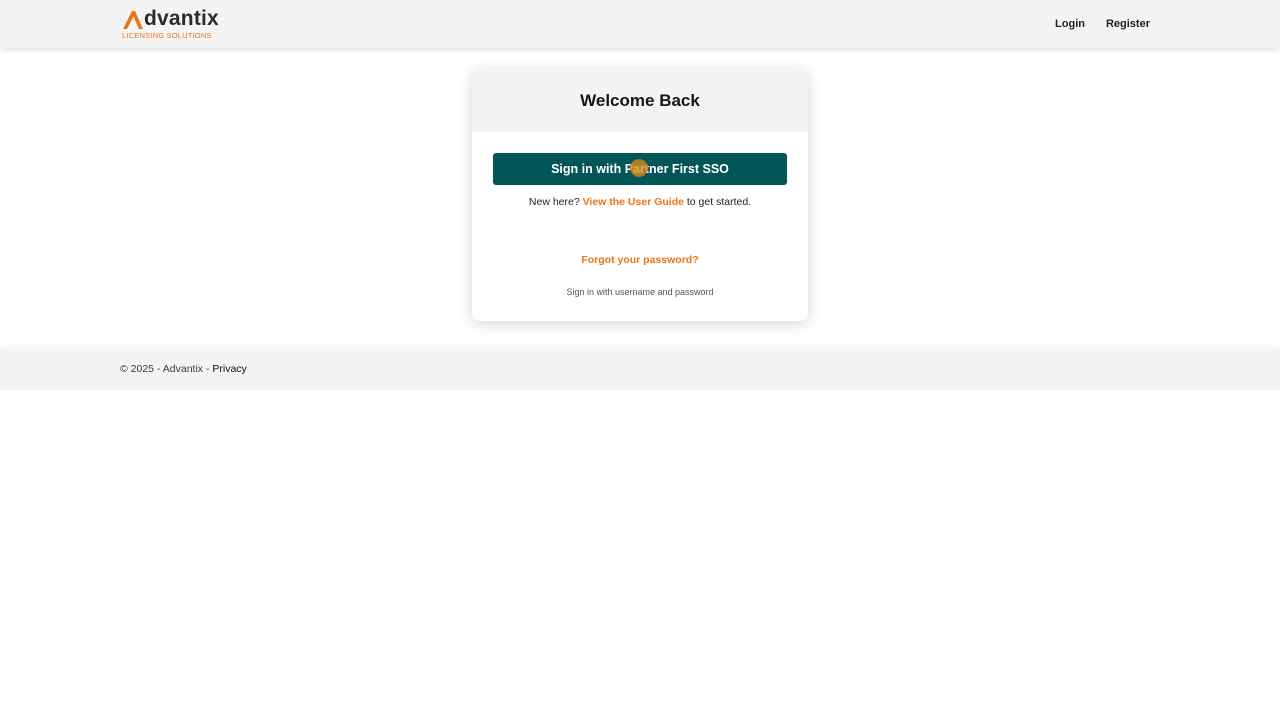 This screenshot has height=720, width=1280. What do you see at coordinates (181, 18) in the screenshot?
I see `brand-name: dvantix` at bounding box center [181, 18].